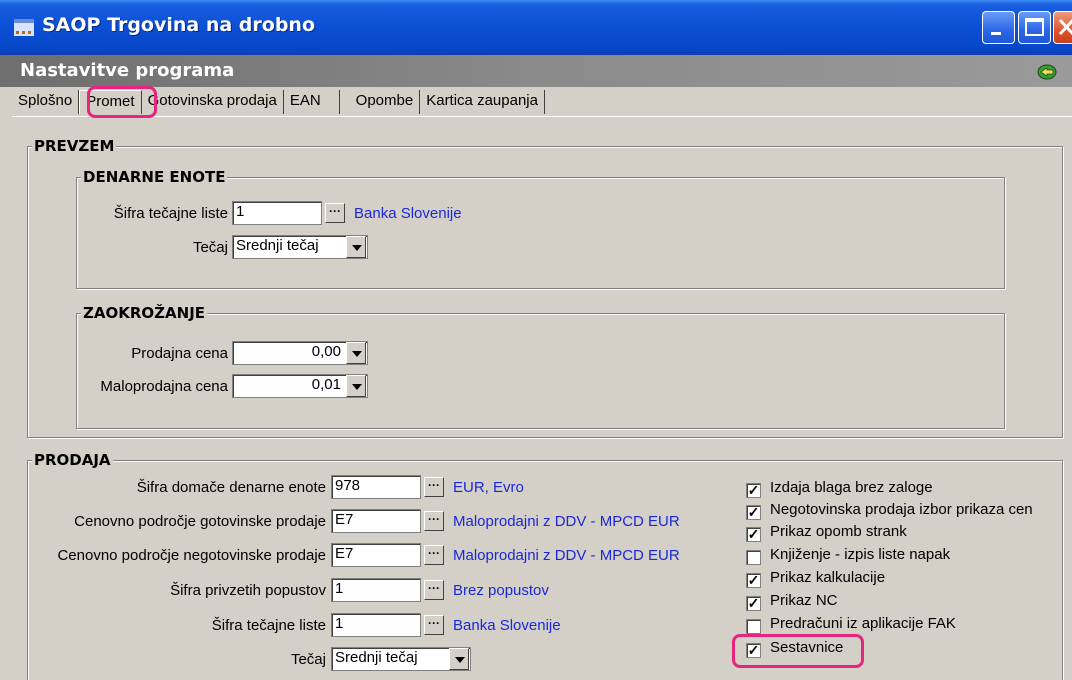 This screenshot has height=680, width=1072. What do you see at coordinates (200, 521) in the screenshot?
I see `cenovno-podrocje-gotovinske-label: Cenovno področje gotovinske prodaje` at bounding box center [200, 521].